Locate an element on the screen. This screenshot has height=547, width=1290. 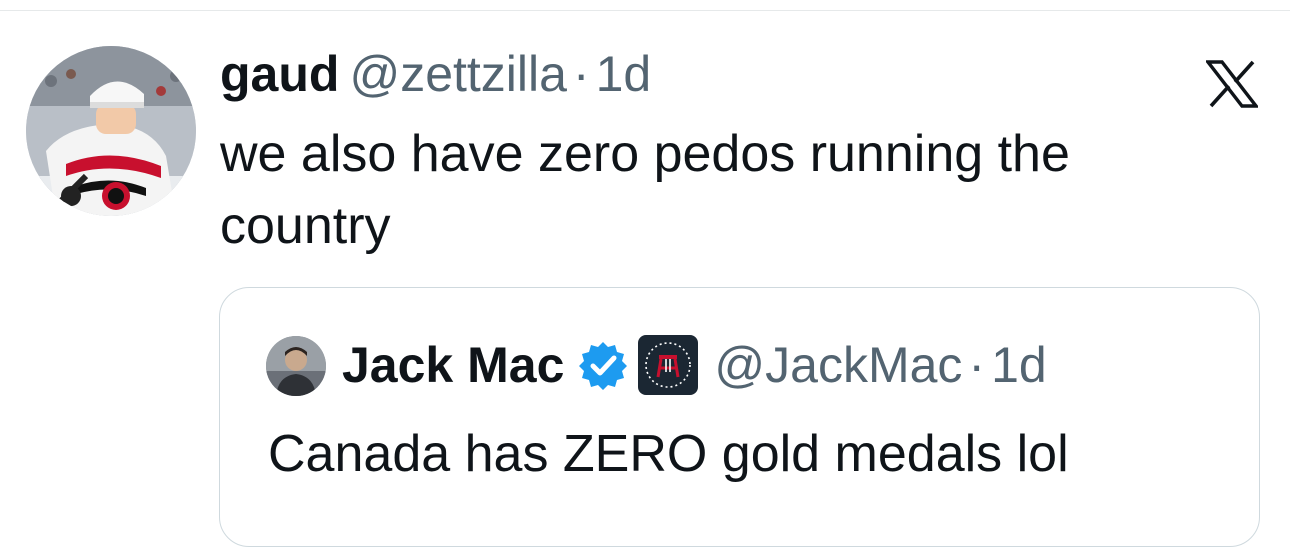
author-handle: @zettzilla is located at coordinates (457, 74).